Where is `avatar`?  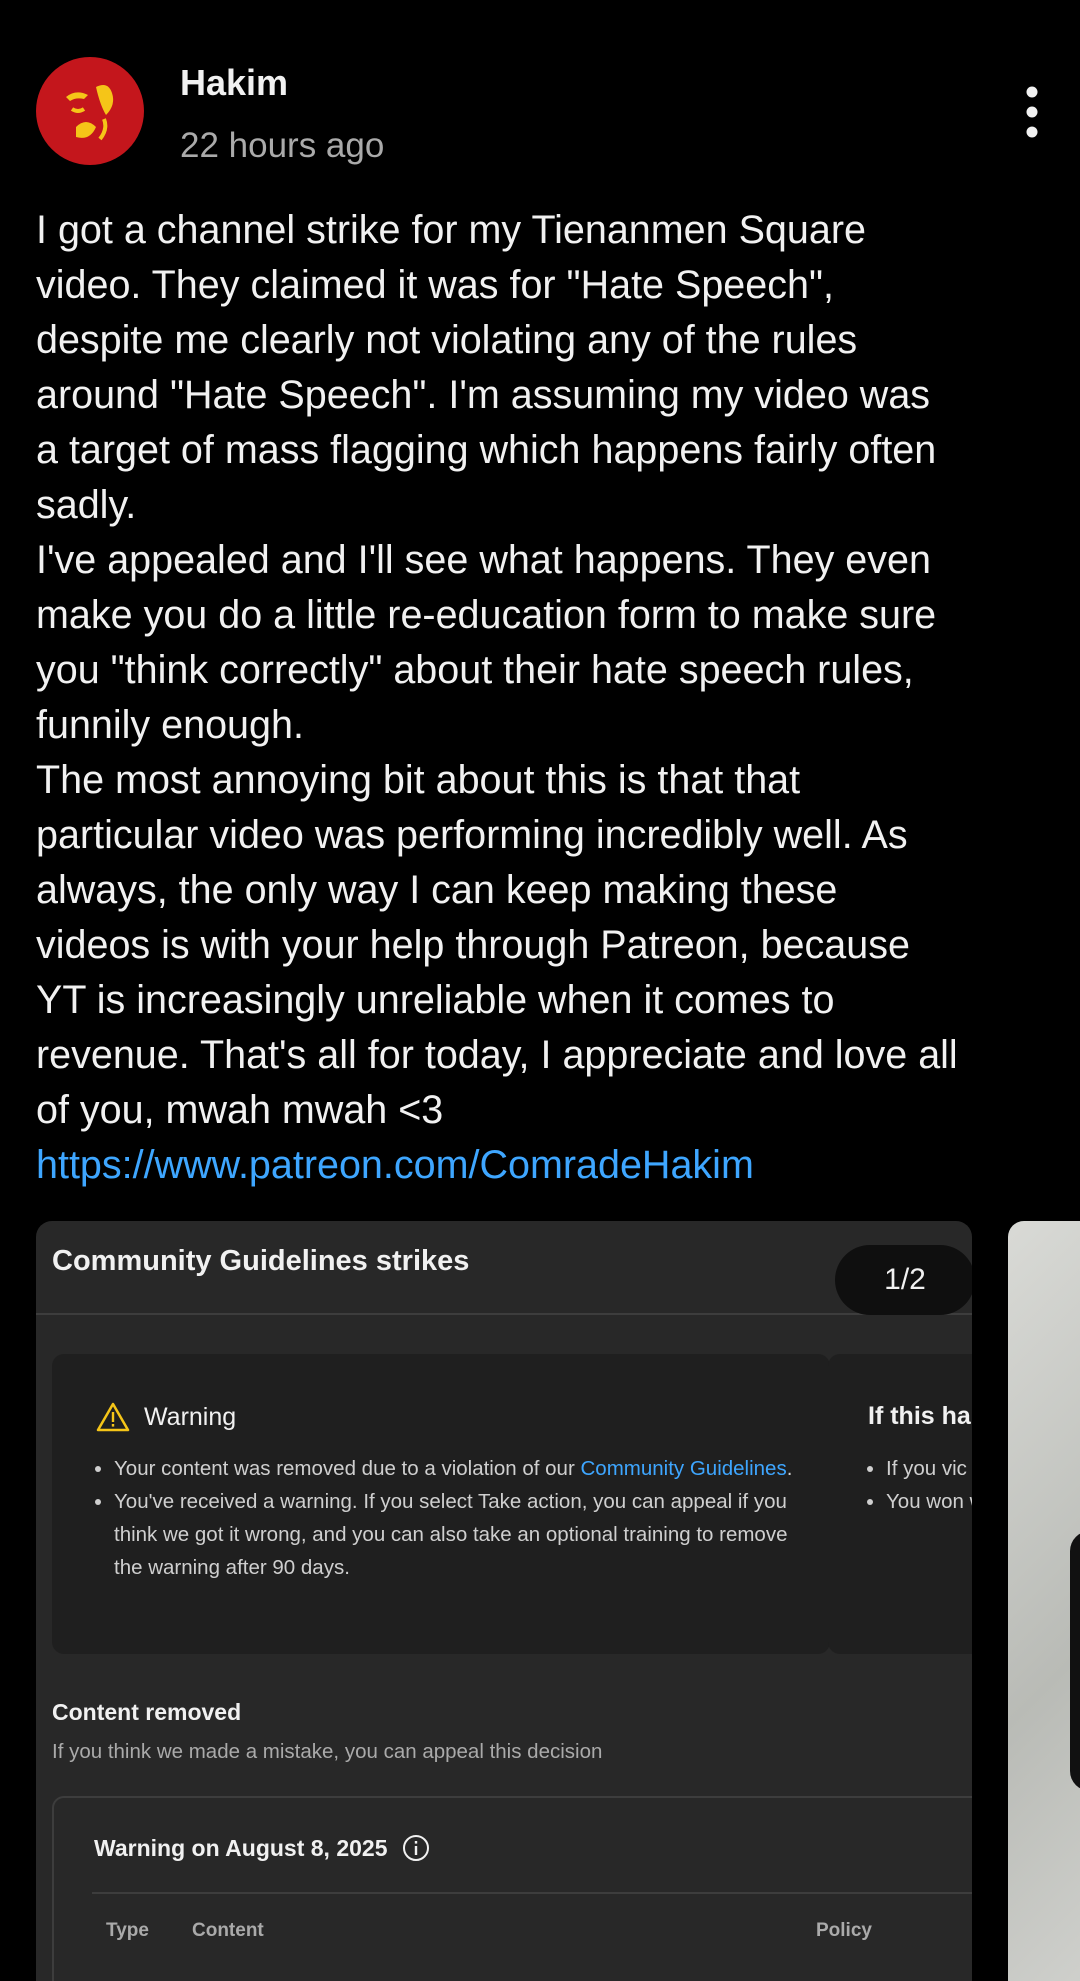
avatar is located at coordinates (90, 111).